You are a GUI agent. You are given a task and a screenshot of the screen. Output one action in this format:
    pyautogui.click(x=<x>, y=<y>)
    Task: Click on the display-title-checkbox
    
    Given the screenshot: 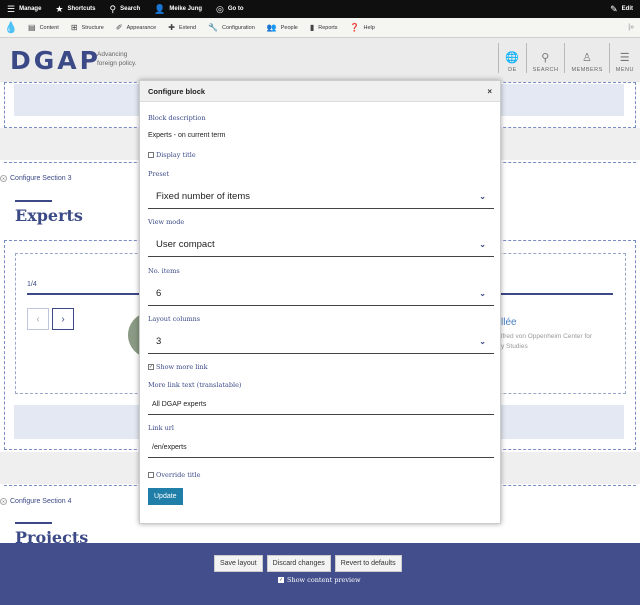 What is the action you would take?
    pyautogui.click(x=151, y=155)
    